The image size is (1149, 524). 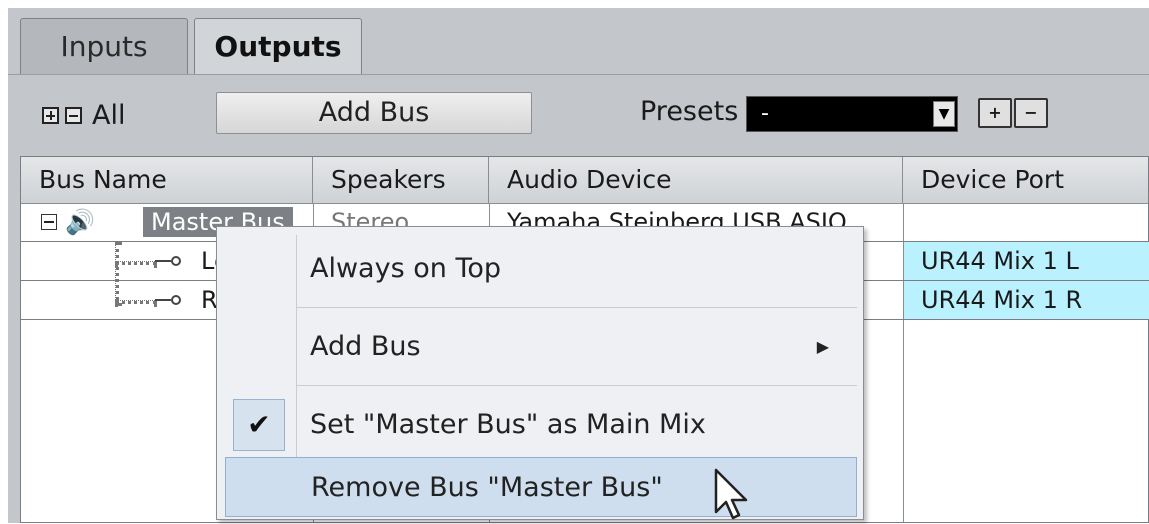 I want to click on remove-preset-icon: −, so click(x=1031, y=113).